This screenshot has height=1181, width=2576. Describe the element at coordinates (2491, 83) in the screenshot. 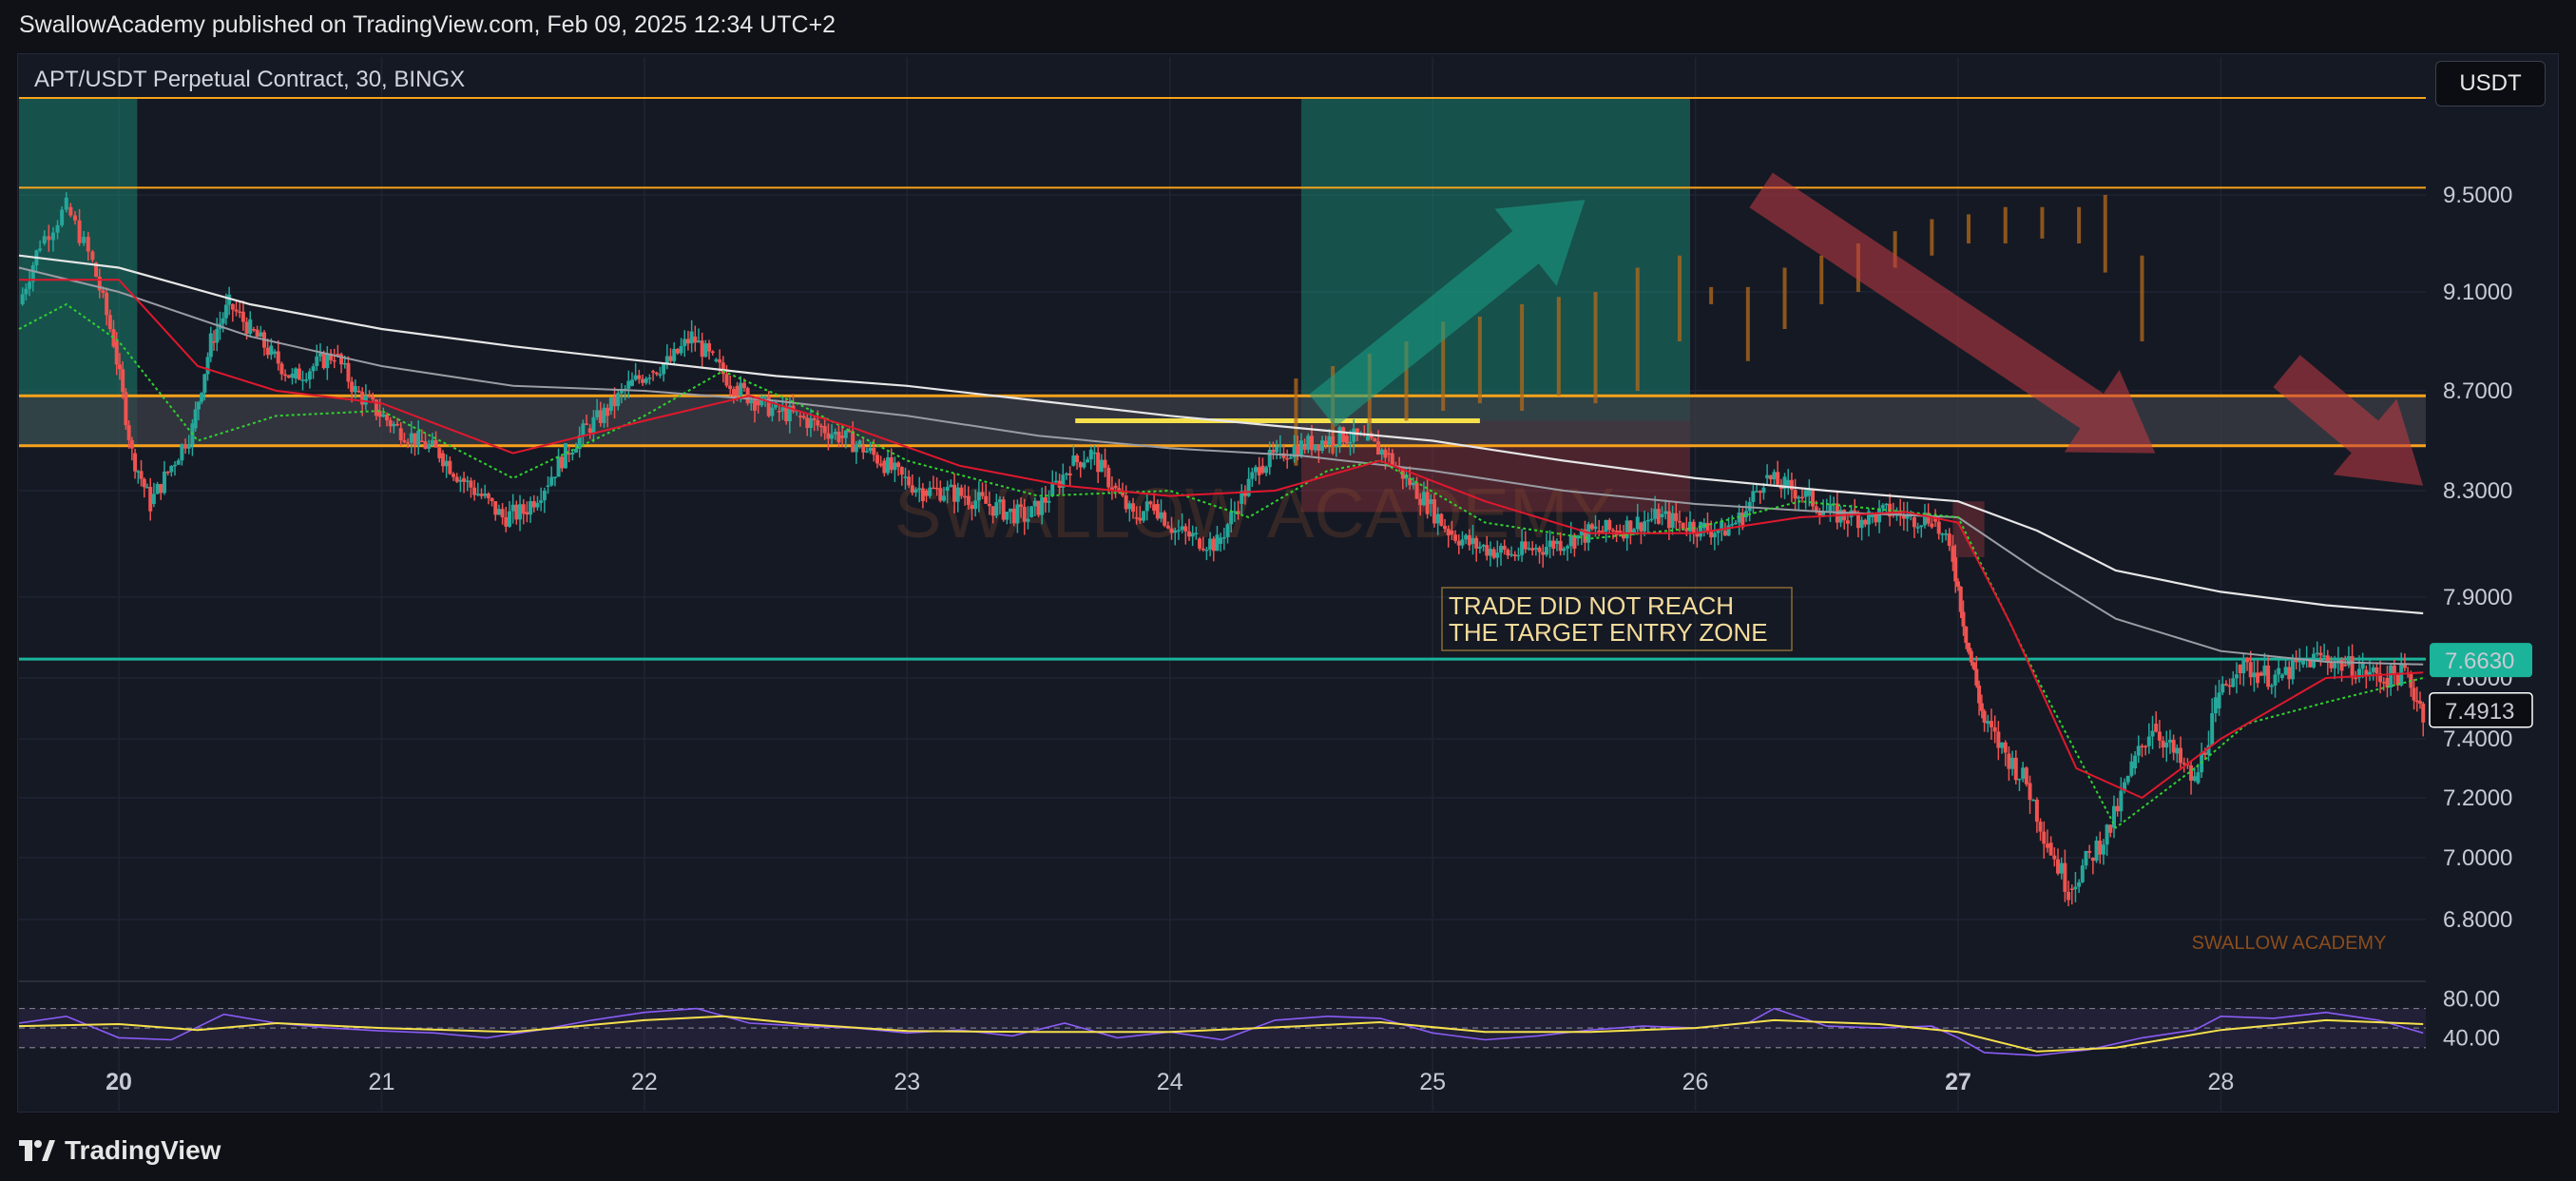

I see `currency-button: USDT` at that location.